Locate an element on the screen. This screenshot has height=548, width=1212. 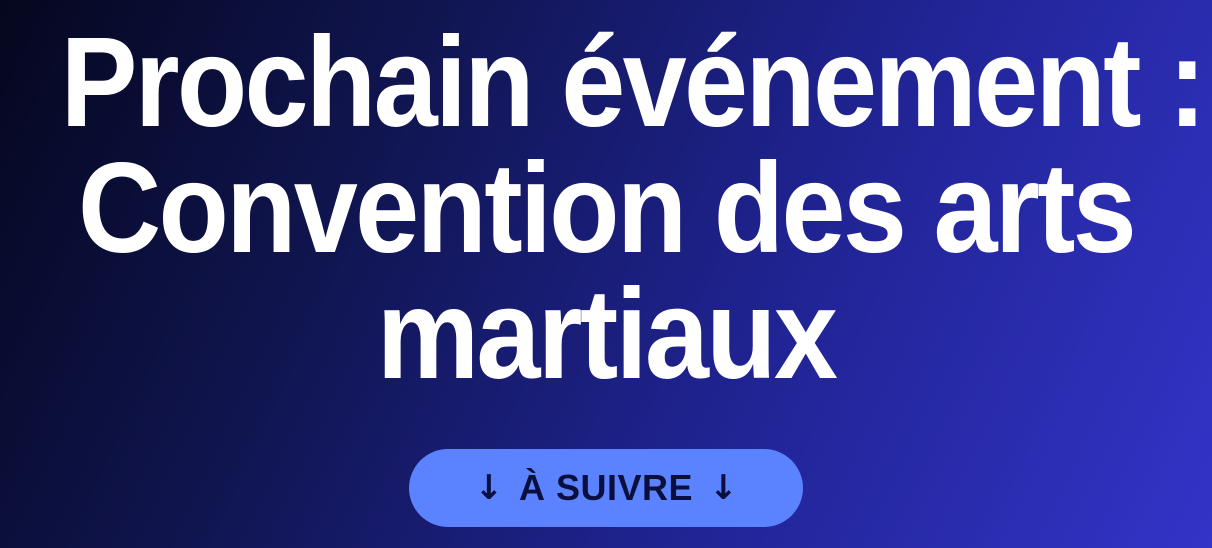
follow-button-label: À SUIVRE is located at coordinates (606, 487).